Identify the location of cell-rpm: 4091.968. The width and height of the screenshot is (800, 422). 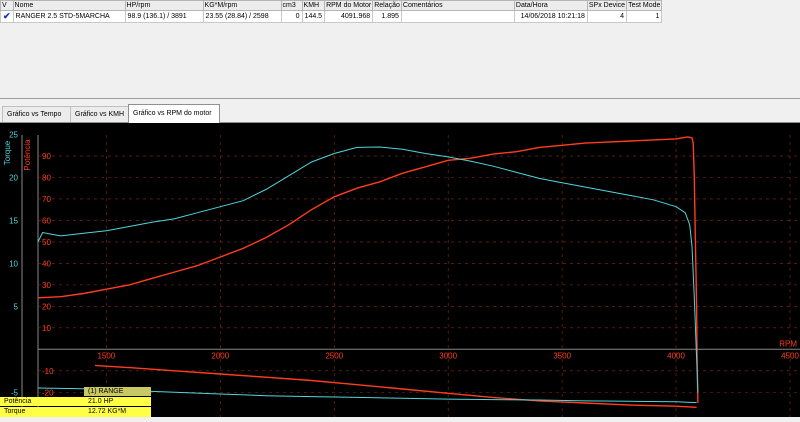
(349, 16).